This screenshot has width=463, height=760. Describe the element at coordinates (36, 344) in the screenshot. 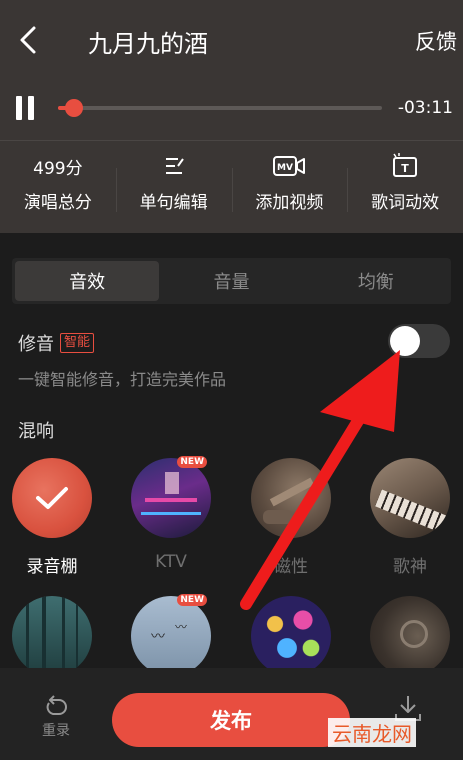

I see `pitch-correction-label: 修音` at that location.